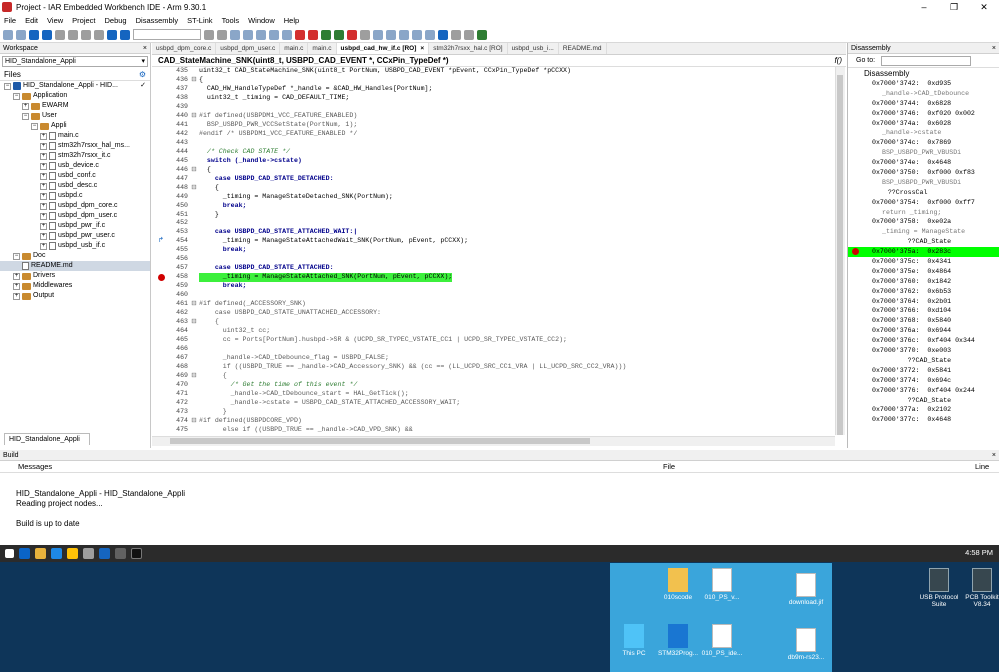  I want to click on editor-tab: usbpd_dpm_core.c, so click(184, 48).